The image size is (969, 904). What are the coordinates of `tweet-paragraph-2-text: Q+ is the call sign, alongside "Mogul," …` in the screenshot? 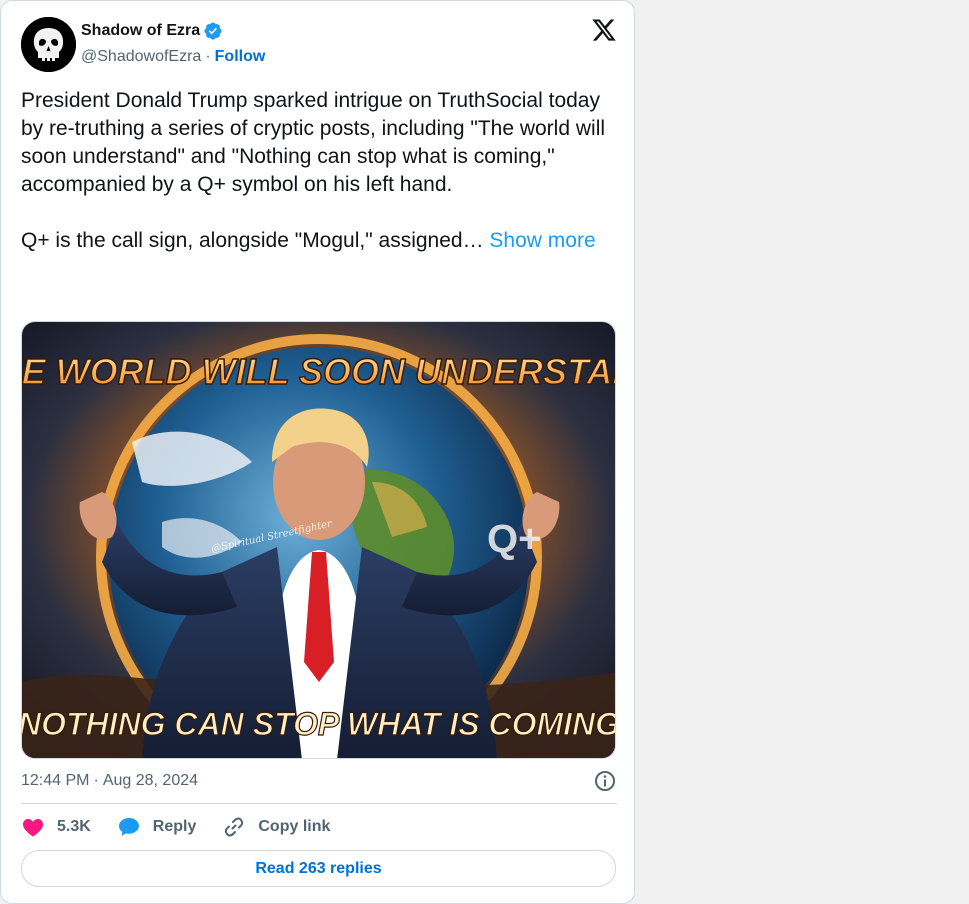 It's located at (252, 240).